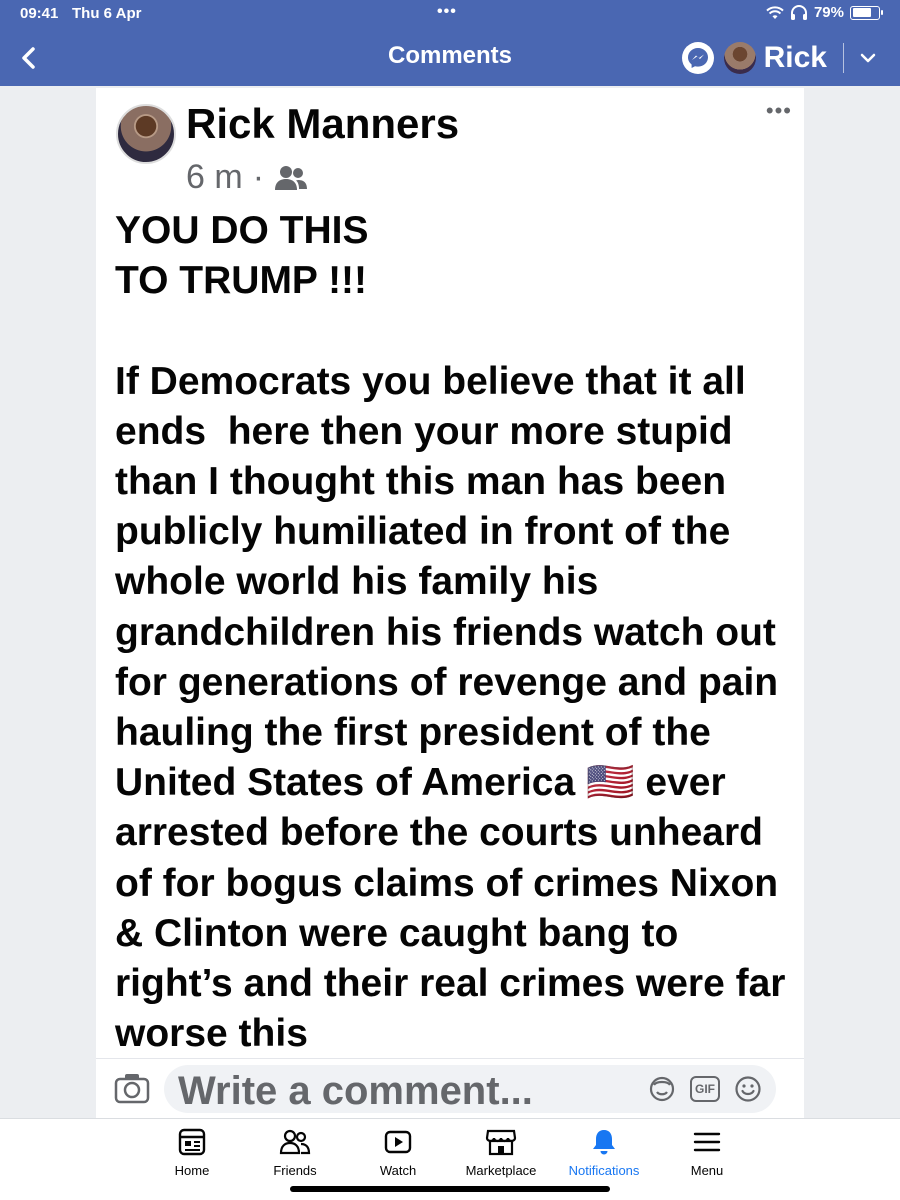  I want to click on tab-friends: Friends, so click(295, 1152).